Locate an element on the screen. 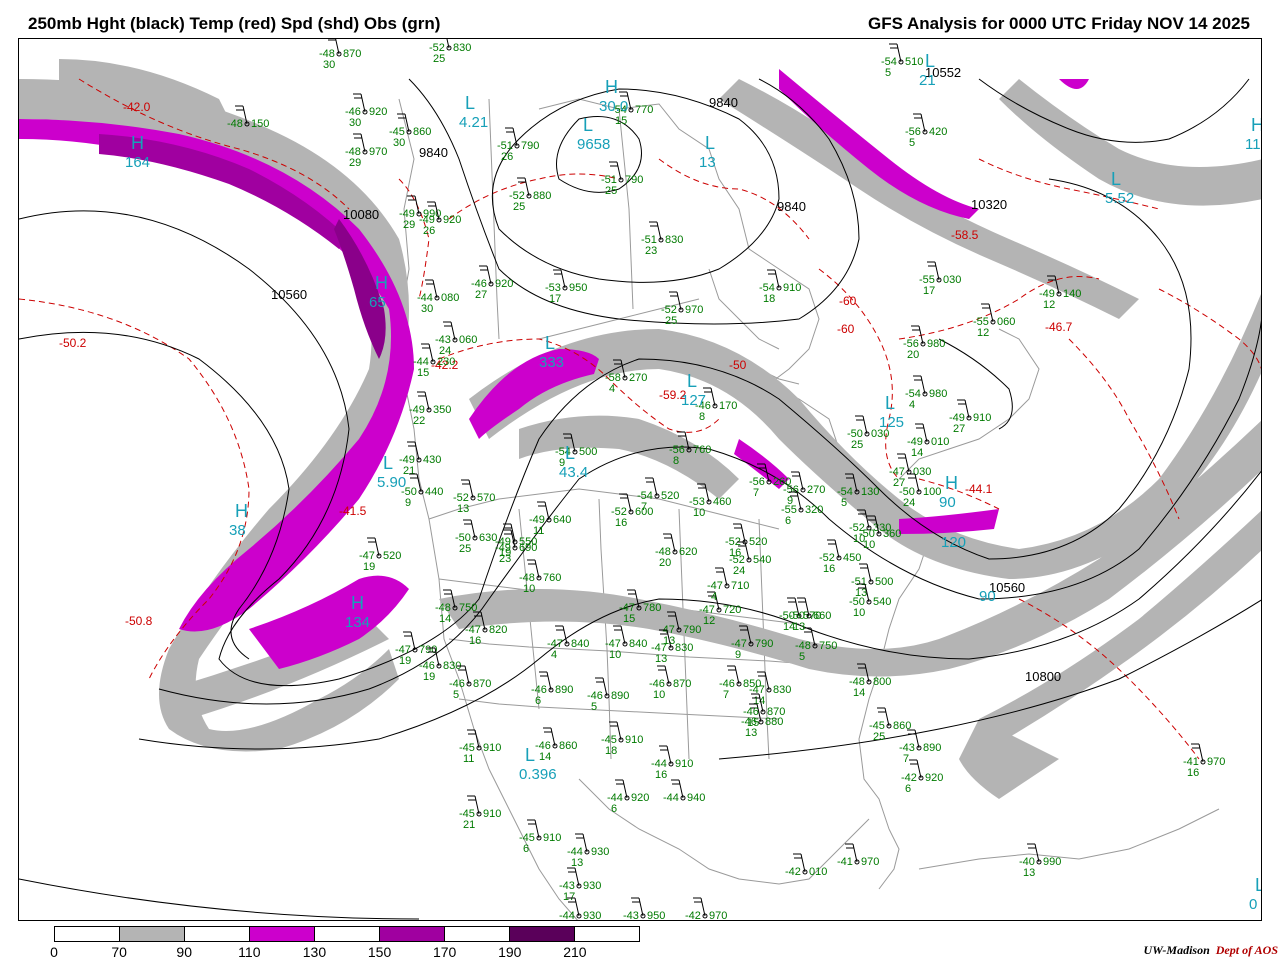 The height and width of the screenshot is (960, 1280). obs-dewpoint: 22 is located at coordinates (419, 421).